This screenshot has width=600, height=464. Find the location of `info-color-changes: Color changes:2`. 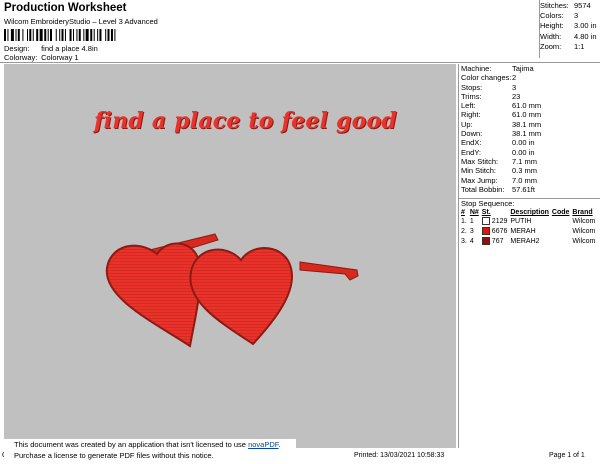

info-color-changes: Color changes:2 is located at coordinates (489, 78).